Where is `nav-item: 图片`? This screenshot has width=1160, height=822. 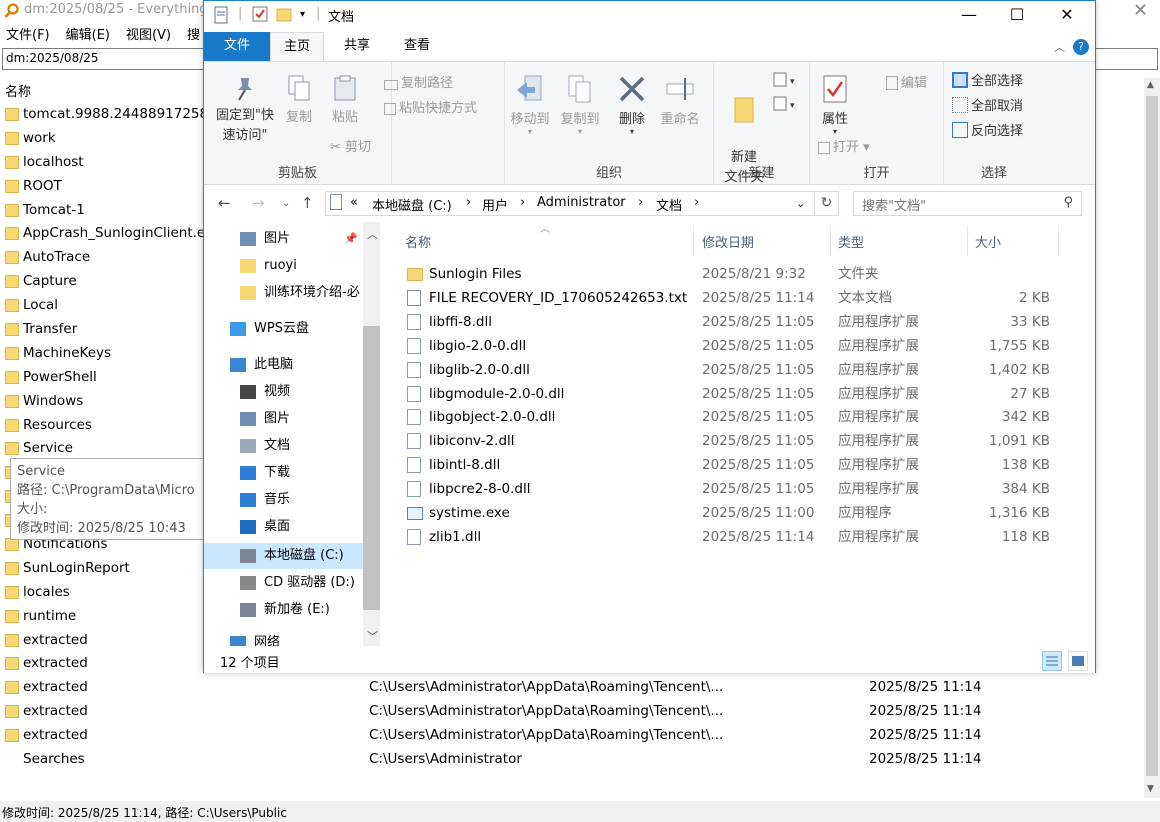
nav-item: 图片 is located at coordinates (284, 419).